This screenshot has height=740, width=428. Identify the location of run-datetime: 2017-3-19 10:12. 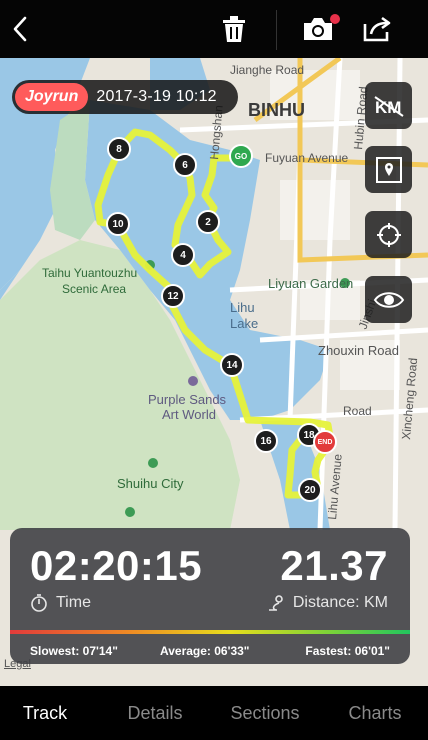
(156, 96).